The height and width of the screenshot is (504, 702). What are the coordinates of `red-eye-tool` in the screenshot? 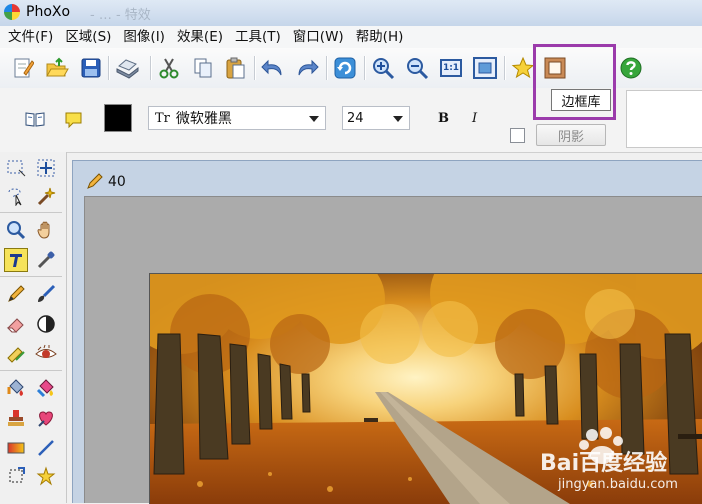 It's located at (46, 354).